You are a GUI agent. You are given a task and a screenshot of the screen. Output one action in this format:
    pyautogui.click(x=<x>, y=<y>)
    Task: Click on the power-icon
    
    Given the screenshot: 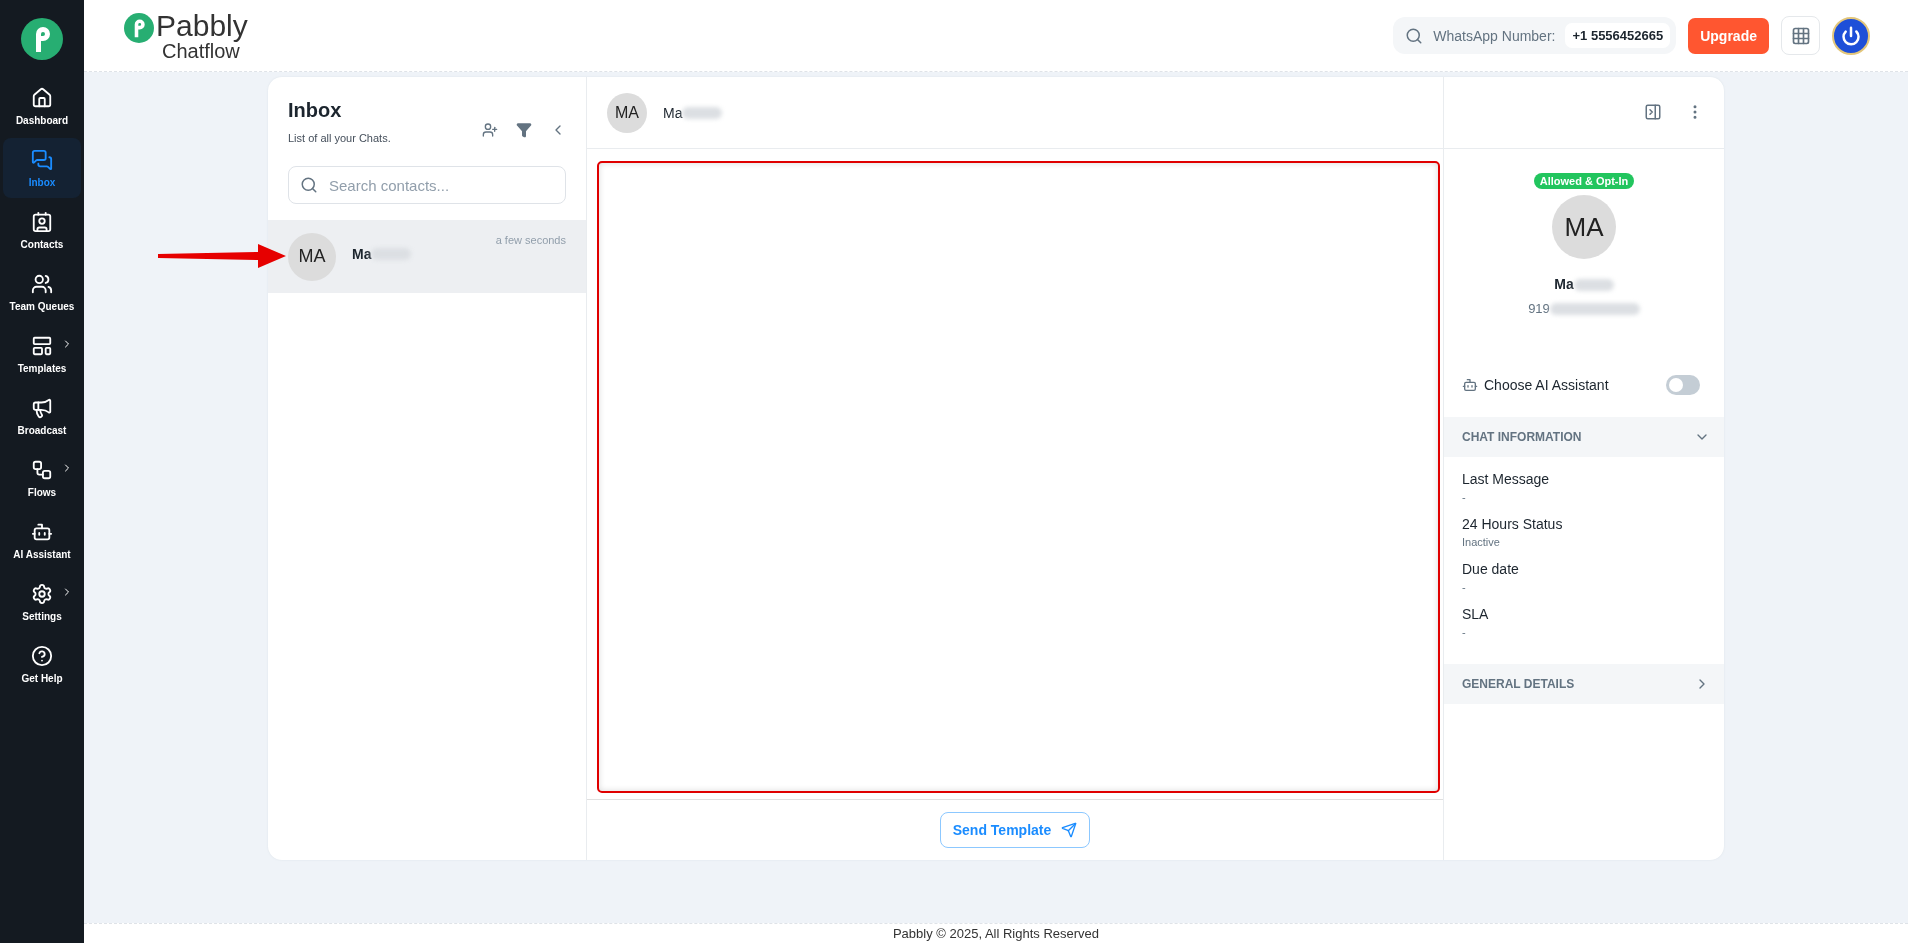 What is the action you would take?
    pyautogui.click(x=1851, y=35)
    